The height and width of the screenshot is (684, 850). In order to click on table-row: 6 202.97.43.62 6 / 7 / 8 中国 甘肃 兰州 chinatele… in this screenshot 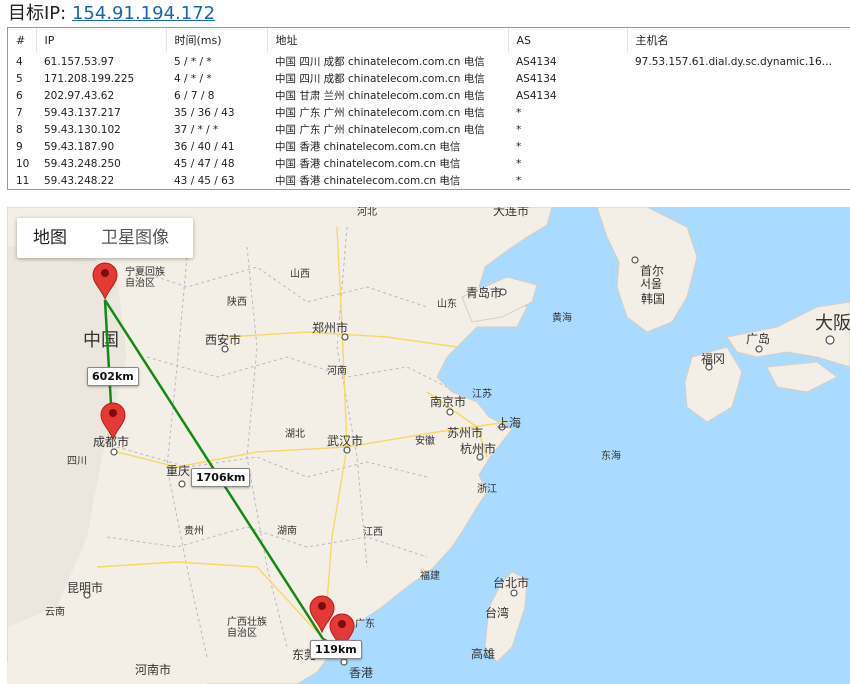, I will do `click(429, 95)`.